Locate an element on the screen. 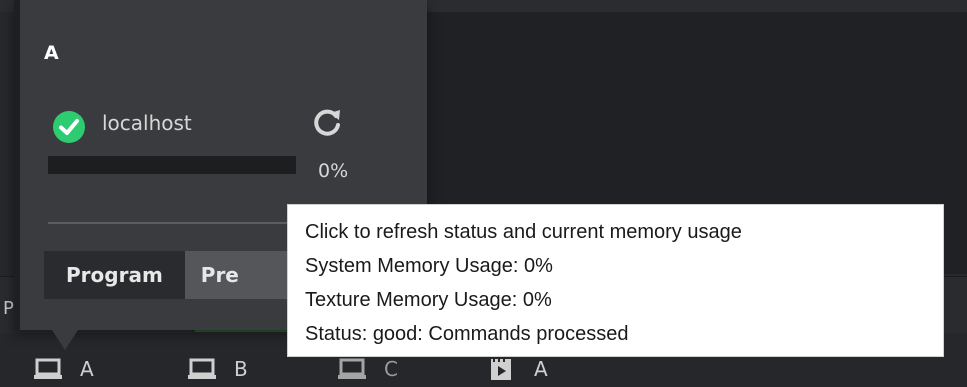 The height and width of the screenshot is (387, 967). output-tabs: Program Pre is located at coordinates (178, 275).